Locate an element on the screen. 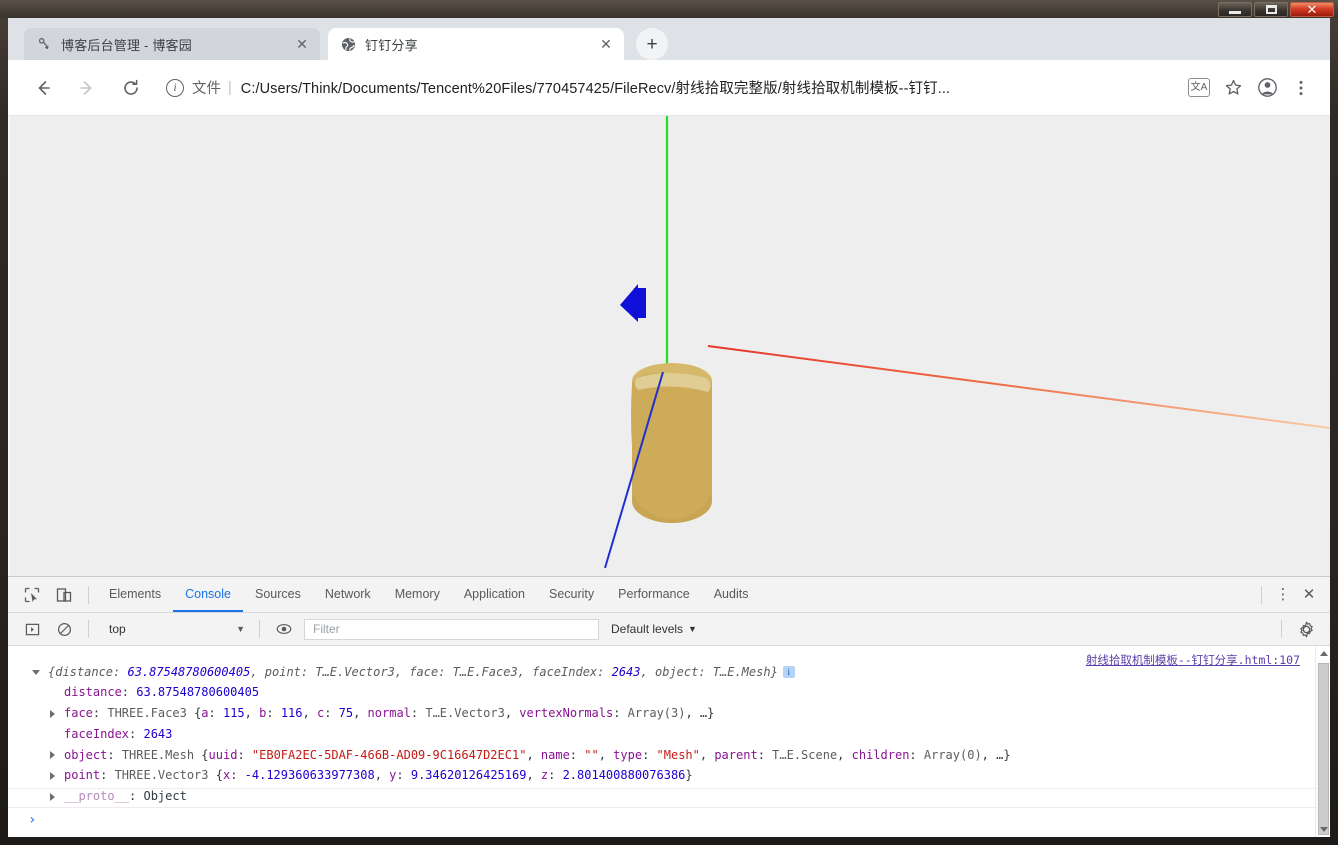 The image size is (1338, 845). row-key-faceindex: faceIndex is located at coordinates (97, 733).